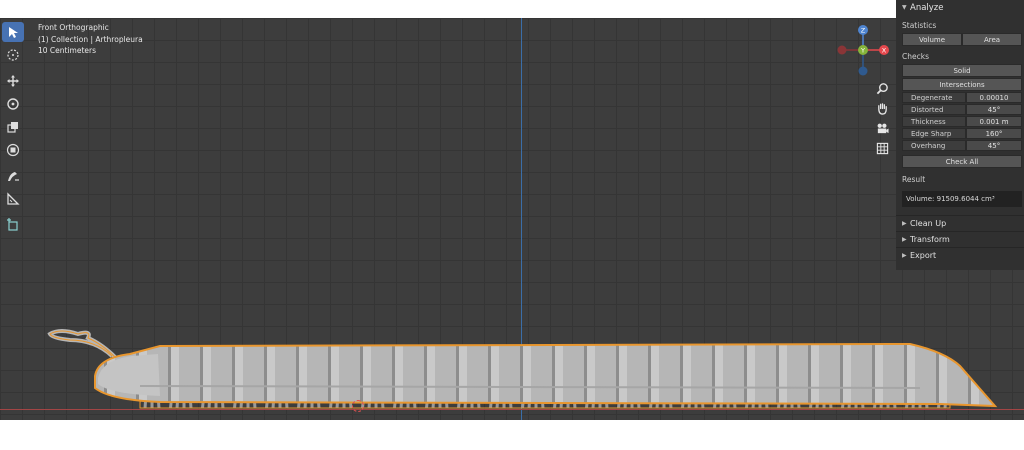 The image size is (1024, 450). Describe the element at coordinates (882, 148) in the screenshot. I see `grid-icon` at that location.